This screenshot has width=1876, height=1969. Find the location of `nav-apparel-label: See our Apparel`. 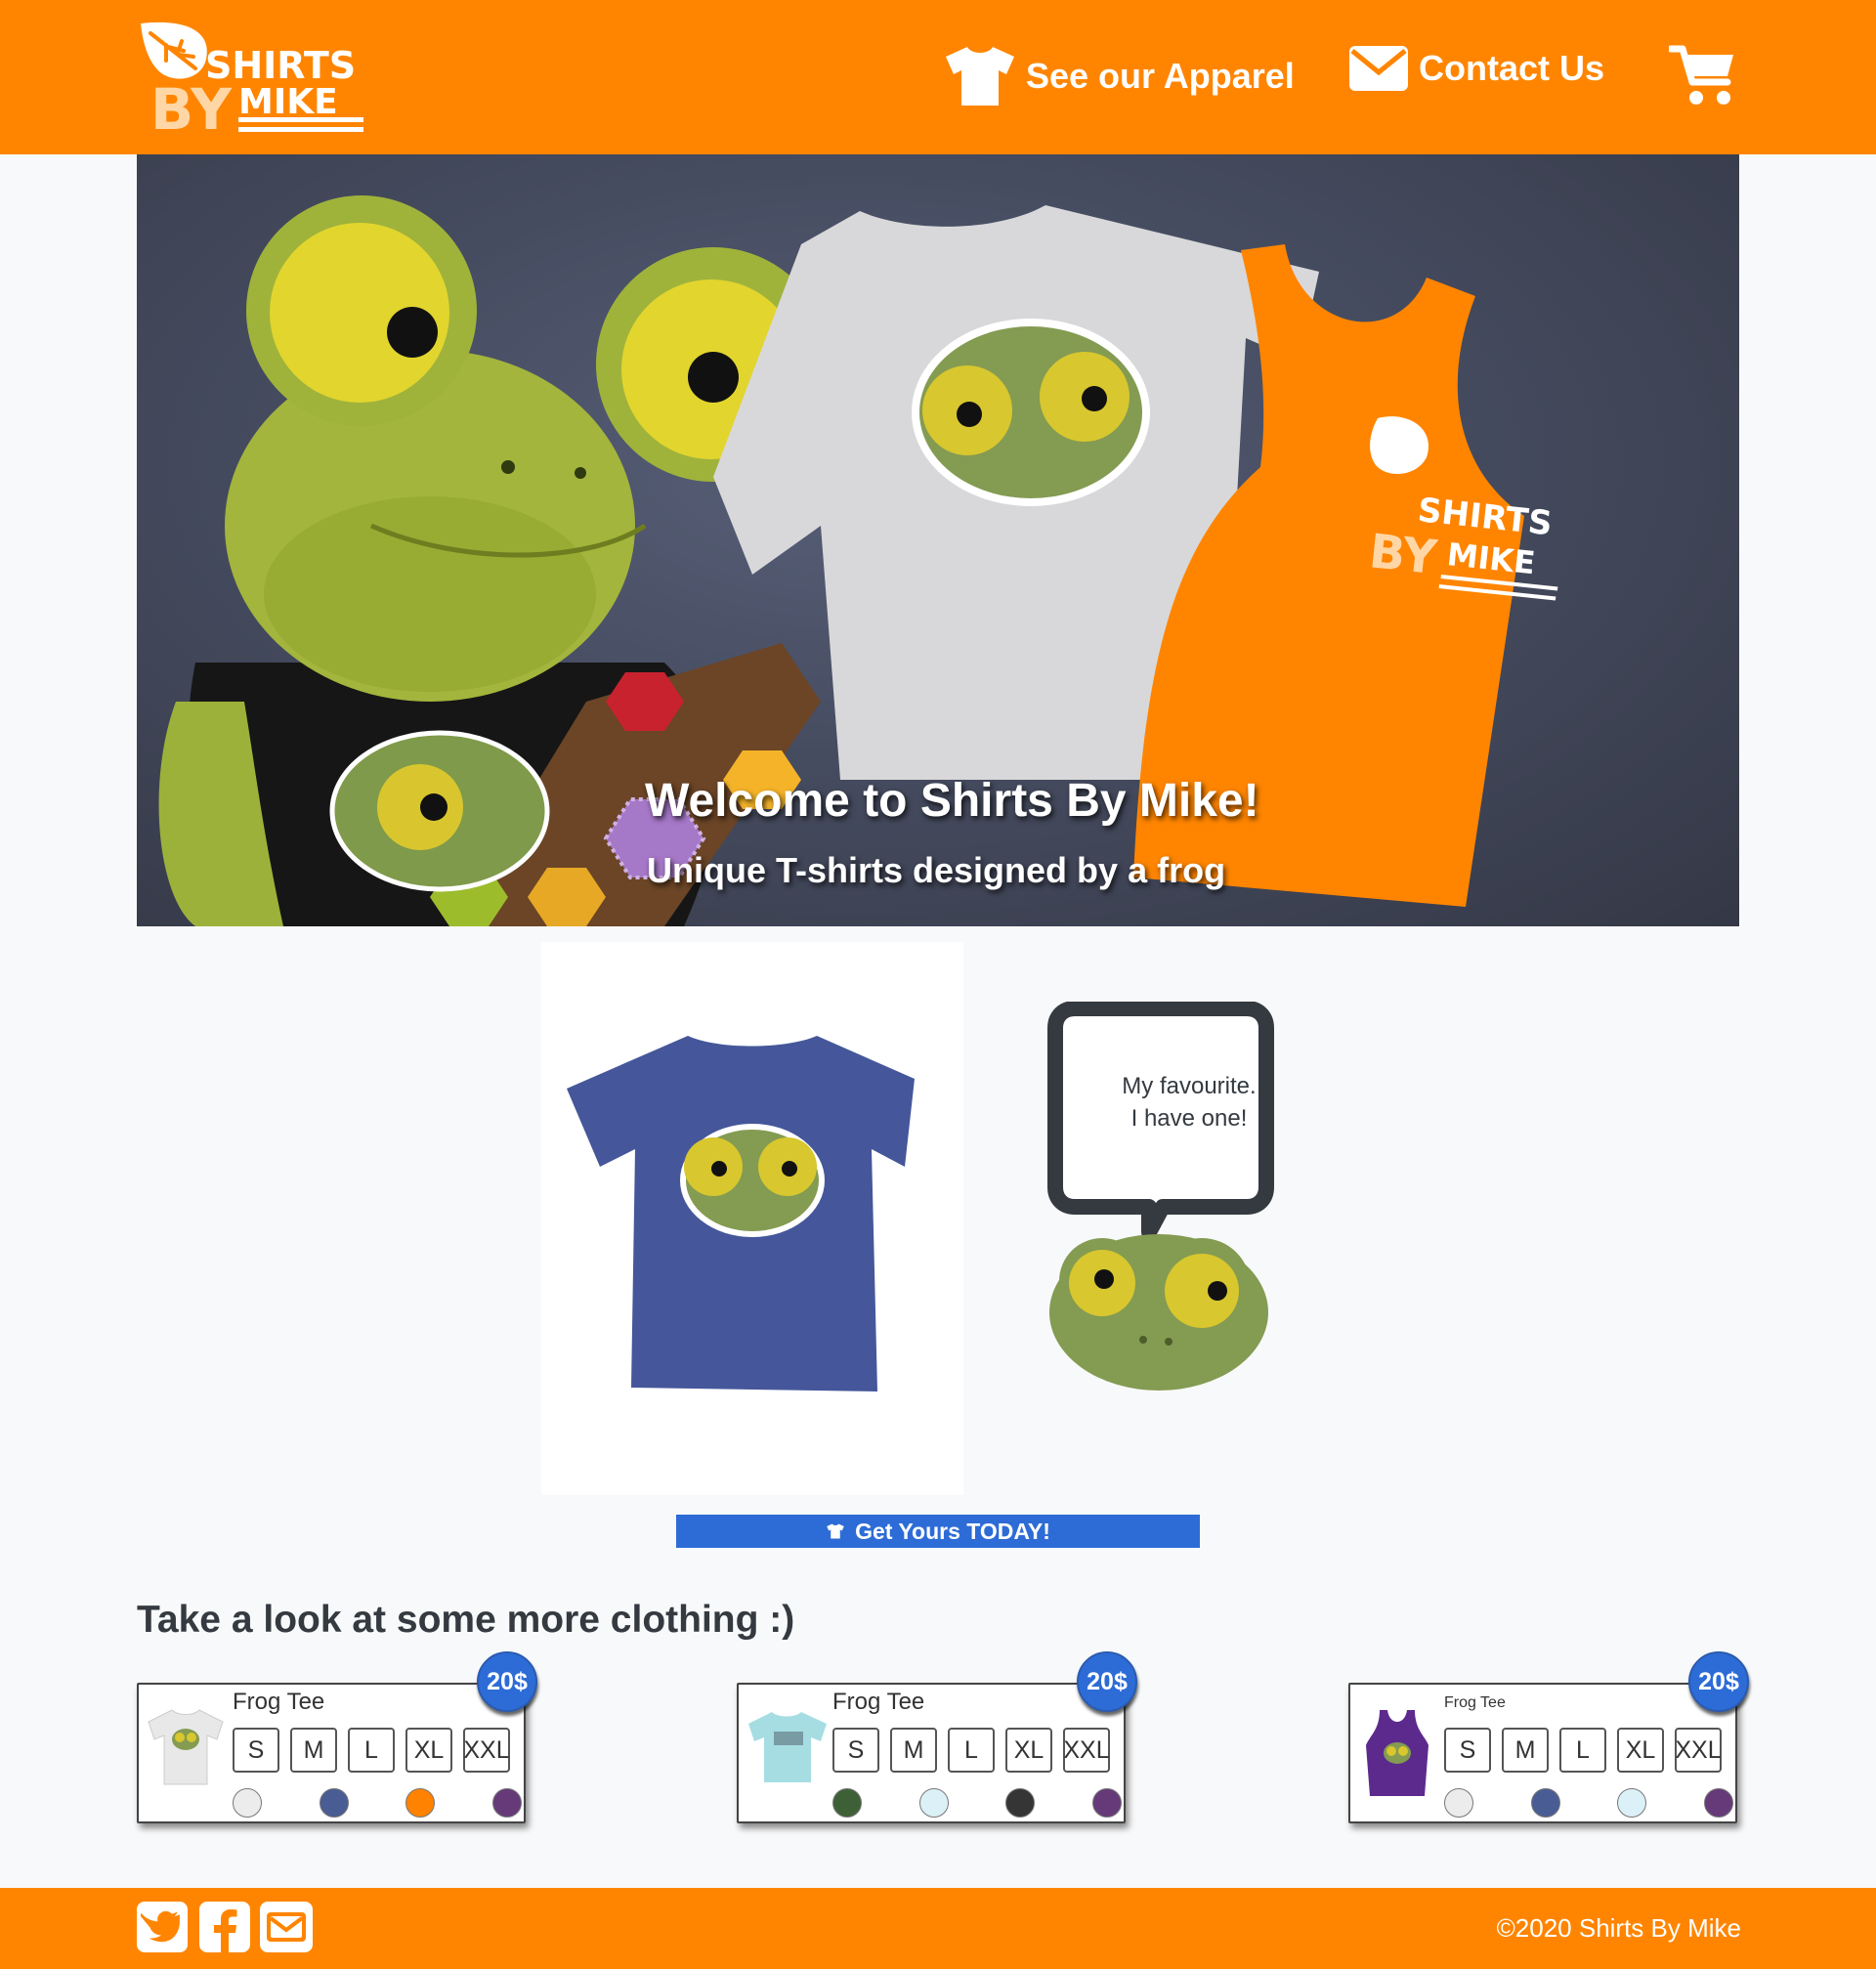

nav-apparel-label: See our Apparel is located at coordinates (1160, 76).